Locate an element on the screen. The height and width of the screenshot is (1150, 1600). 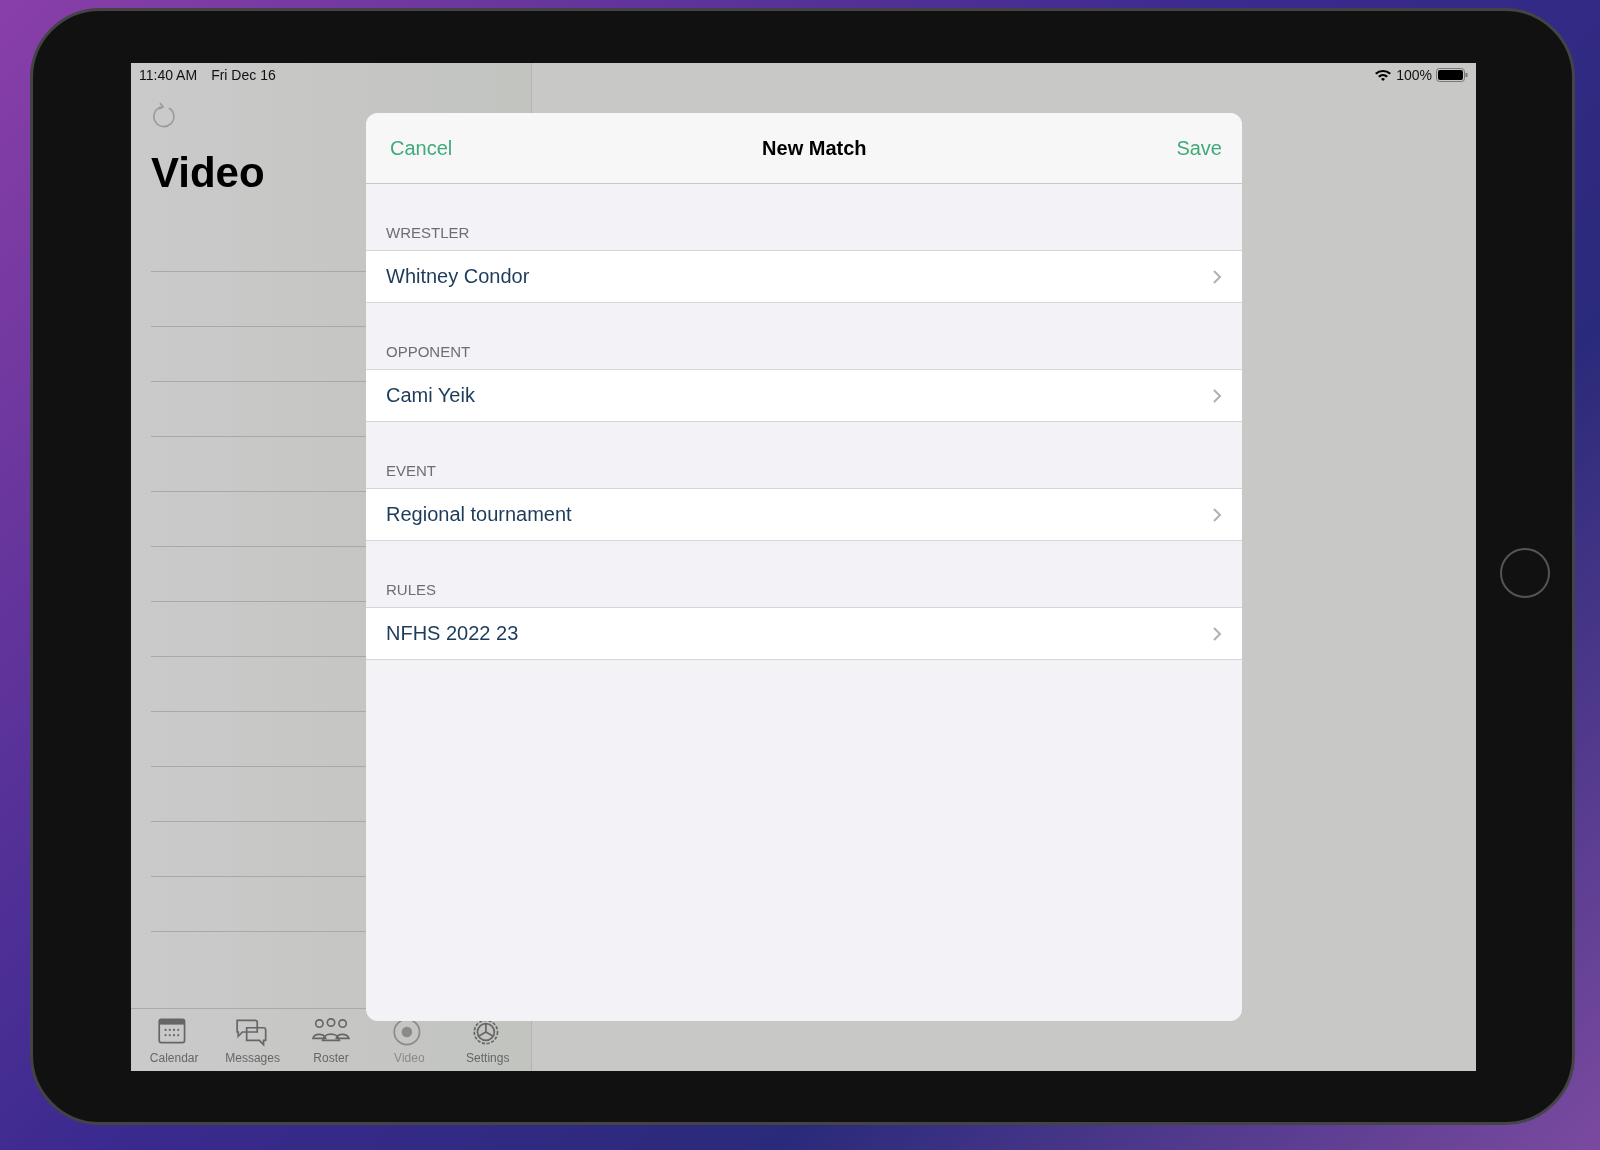
battery-icon is located at coordinates (1452, 75).